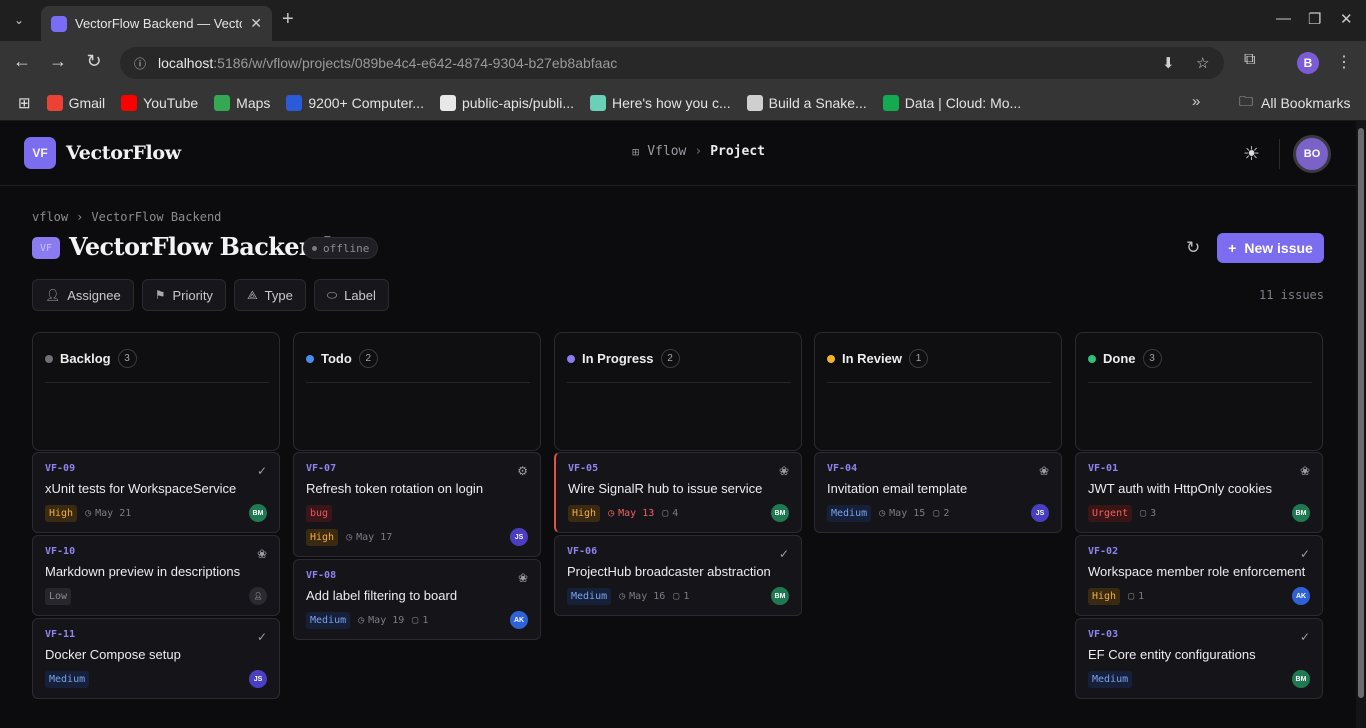 This screenshot has width=1366, height=728. What do you see at coordinates (351, 295) in the screenshot?
I see `filter-label-button: ⬭ Label` at bounding box center [351, 295].